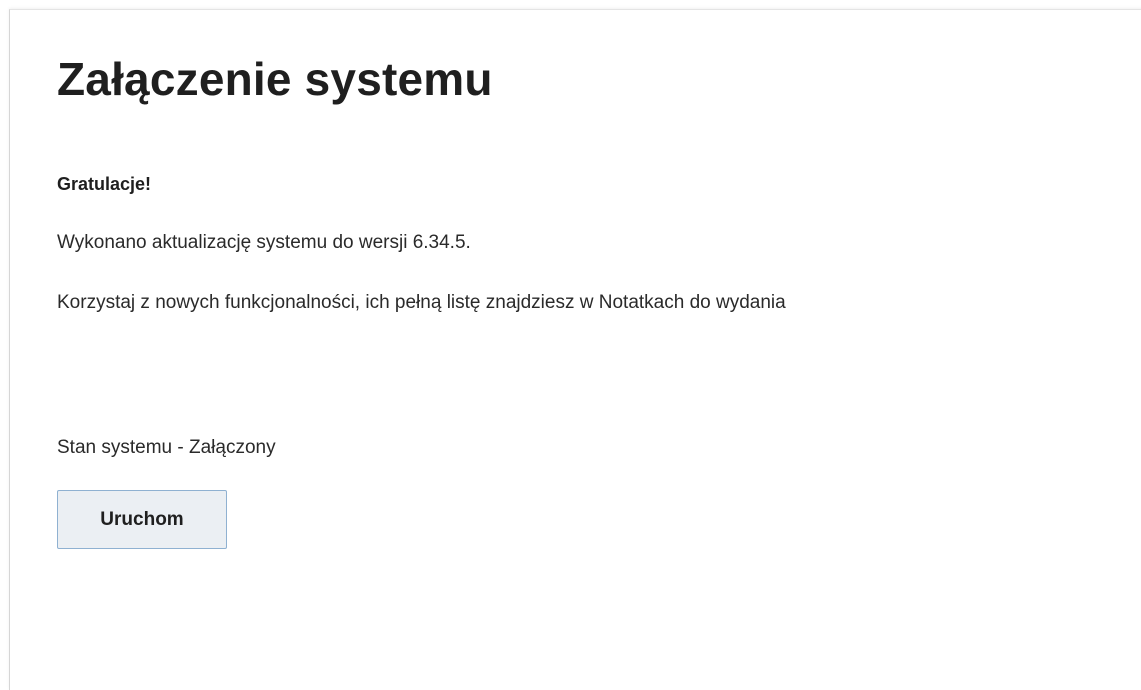 The image size is (1141, 690). I want to click on run-button: Uruchom, so click(142, 519).